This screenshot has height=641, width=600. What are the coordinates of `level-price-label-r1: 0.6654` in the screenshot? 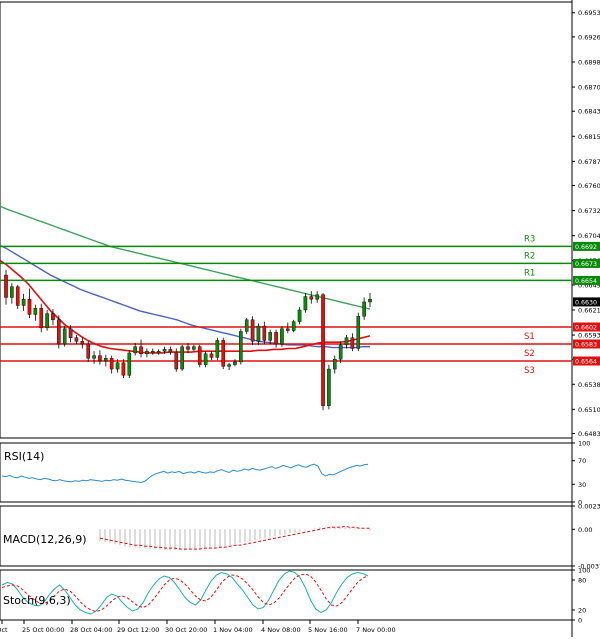 It's located at (586, 281).